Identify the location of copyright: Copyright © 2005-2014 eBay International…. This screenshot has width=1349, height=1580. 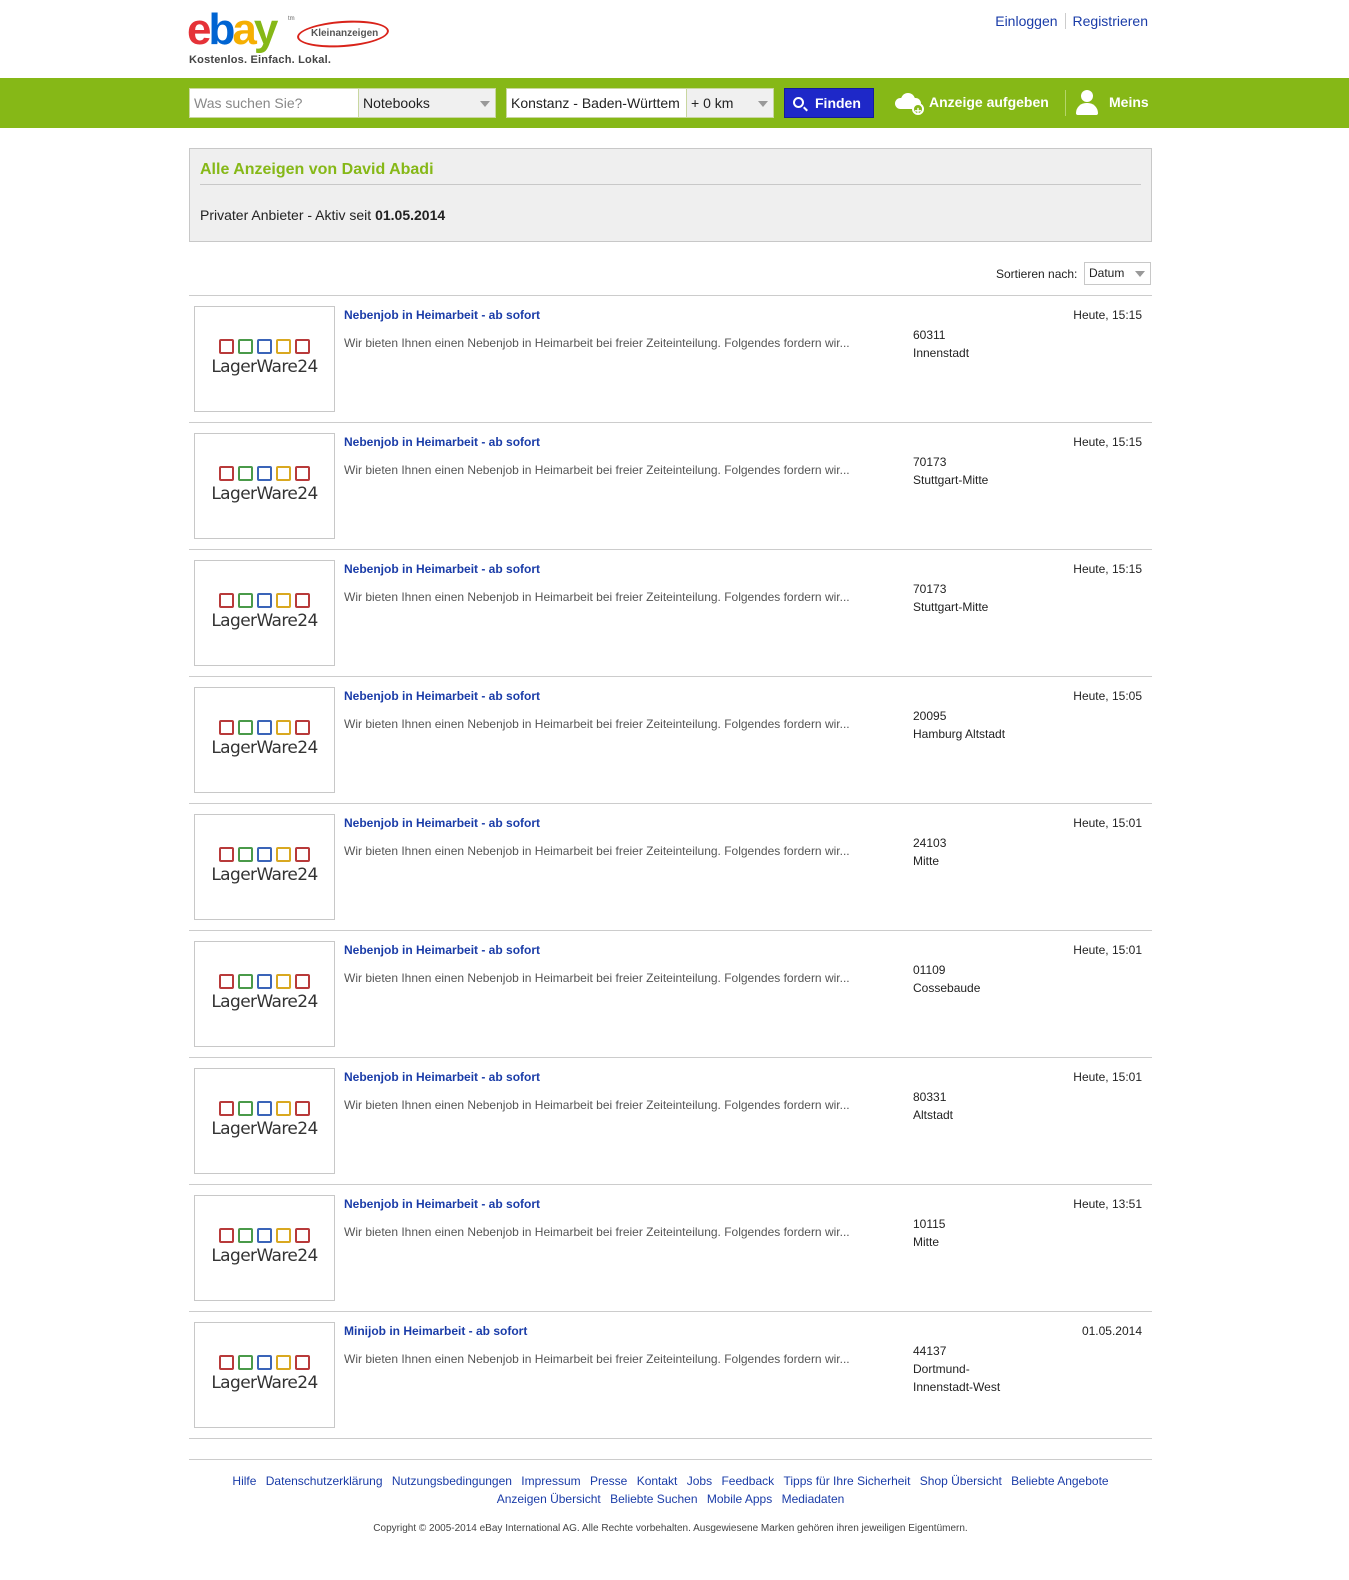
(670, 1528).